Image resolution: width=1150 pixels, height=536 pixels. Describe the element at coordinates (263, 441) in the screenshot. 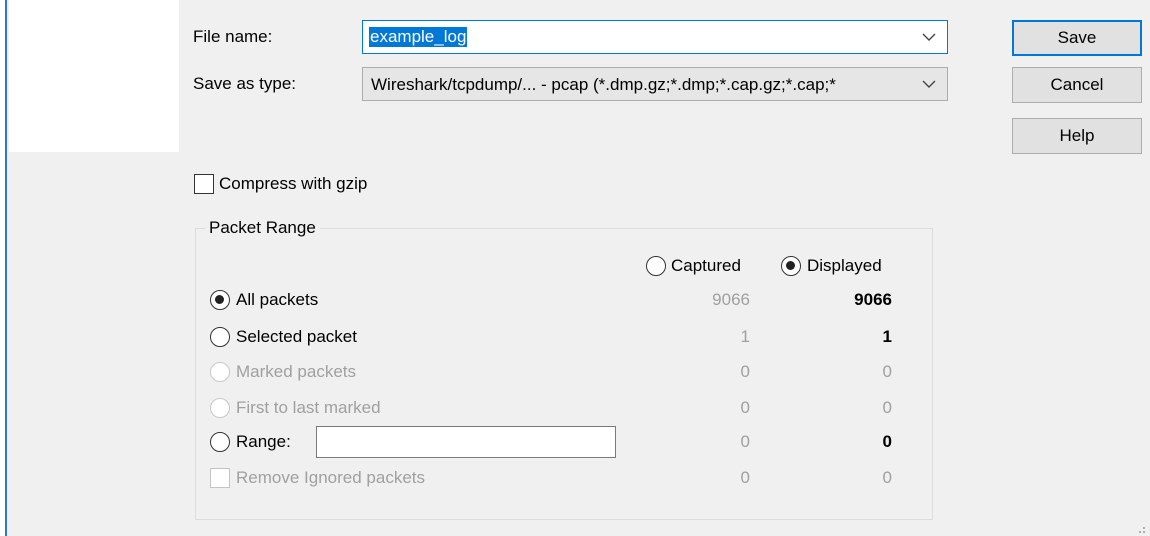

I see `range-label: Range:` at that location.